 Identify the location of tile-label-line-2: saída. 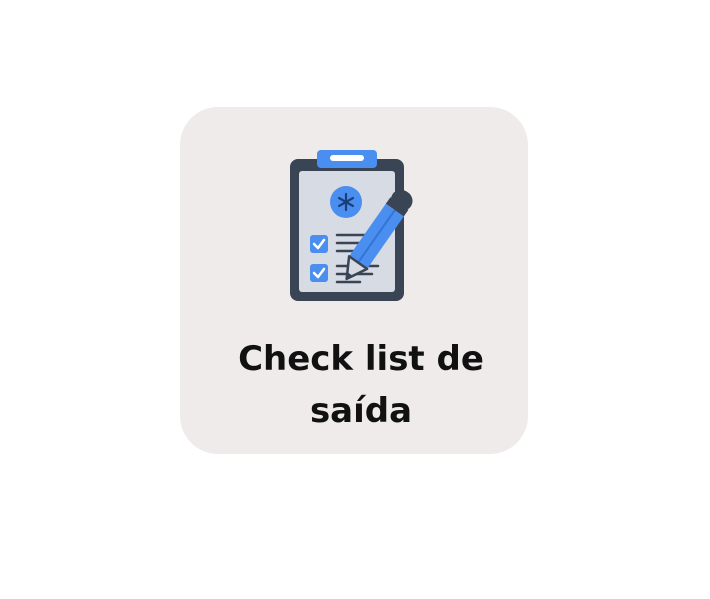
(361, 411).